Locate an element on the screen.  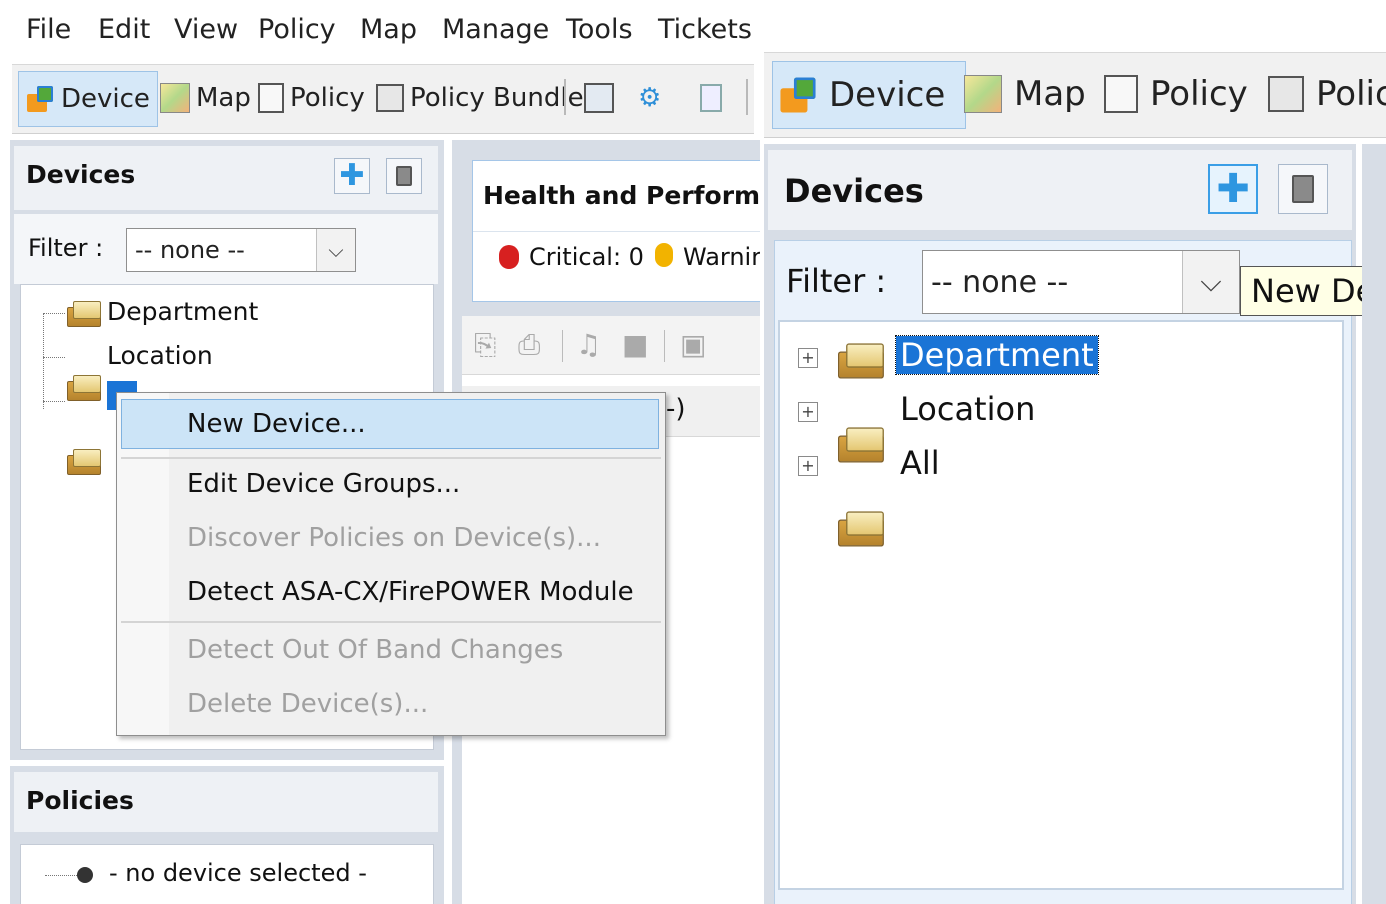
zoomed-filter-dropdown: -- none -- ⌵ is located at coordinates (1081, 282).